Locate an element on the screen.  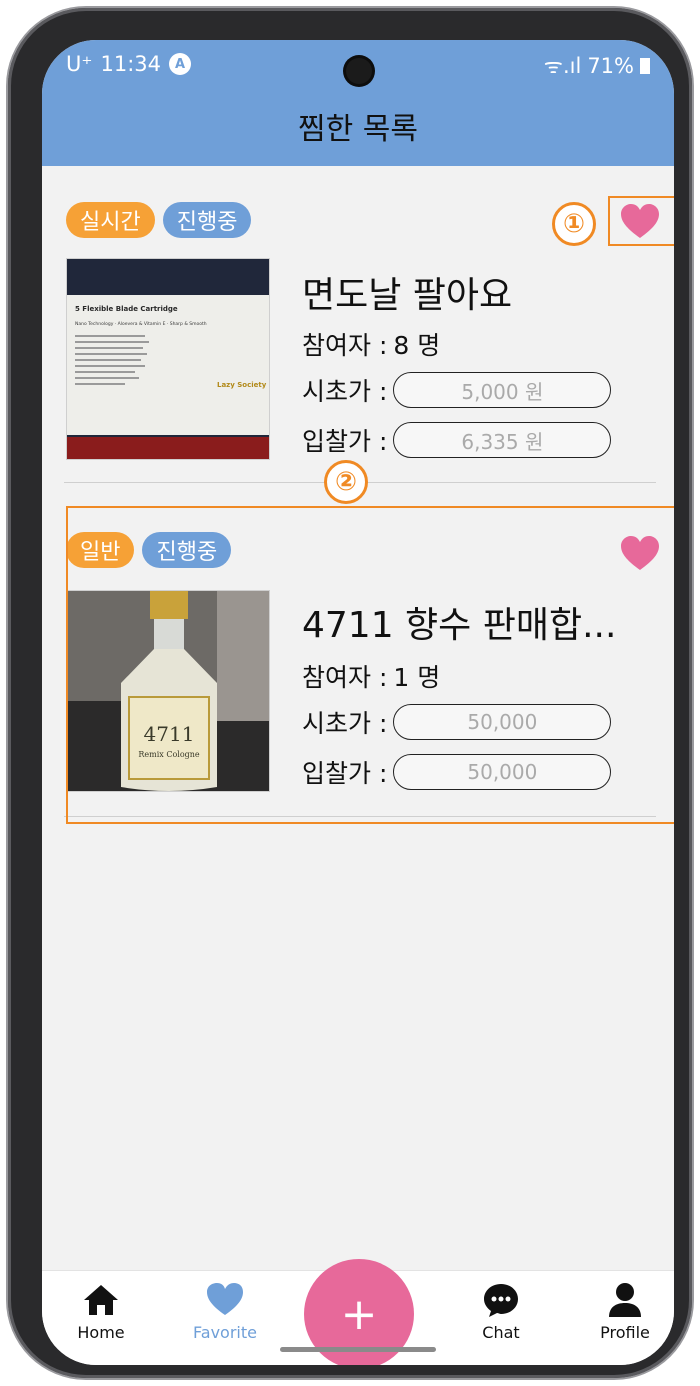
nav-favorite: Favorite is located at coordinates (225, 1311).